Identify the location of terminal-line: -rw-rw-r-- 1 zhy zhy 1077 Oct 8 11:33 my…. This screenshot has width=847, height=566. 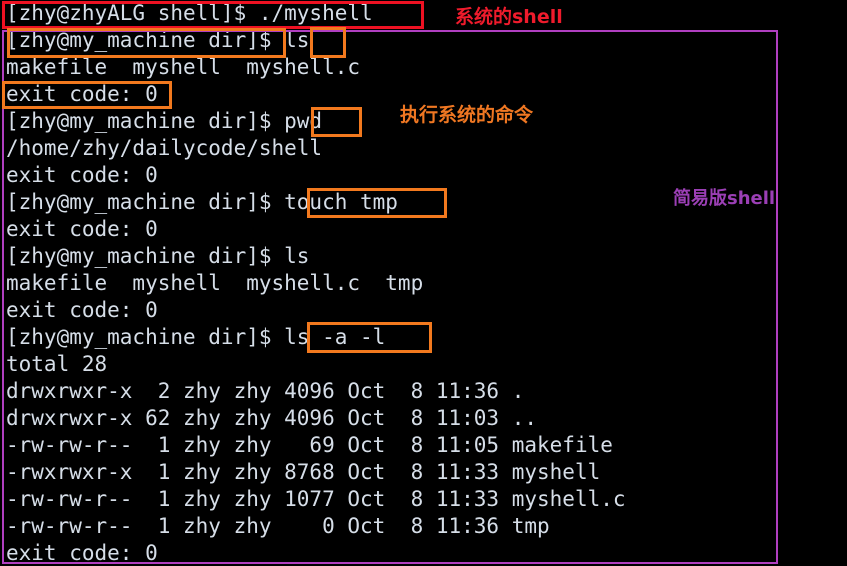
(316, 499).